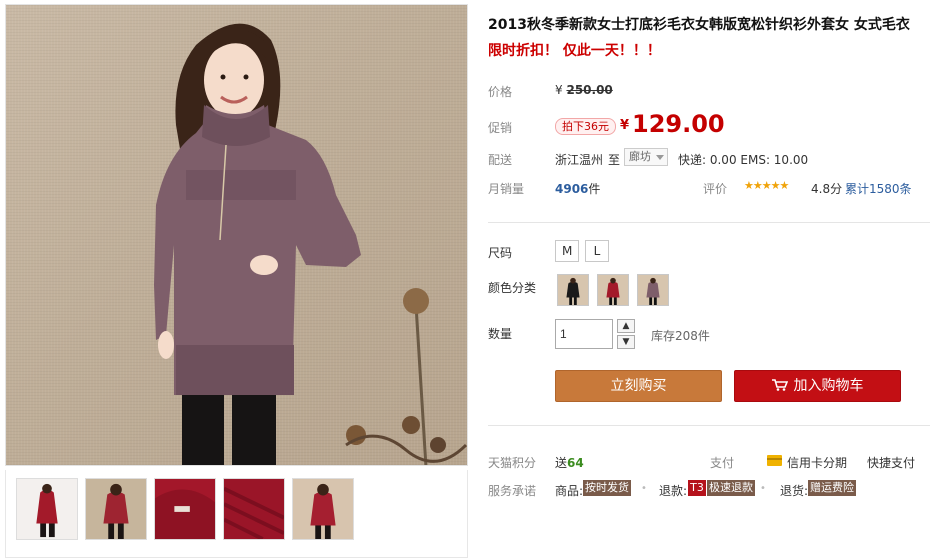 Image resolution: width=930 pixels, height=558 pixels. What do you see at coordinates (567, 251) in the screenshot?
I see `size-option-m: M` at bounding box center [567, 251].